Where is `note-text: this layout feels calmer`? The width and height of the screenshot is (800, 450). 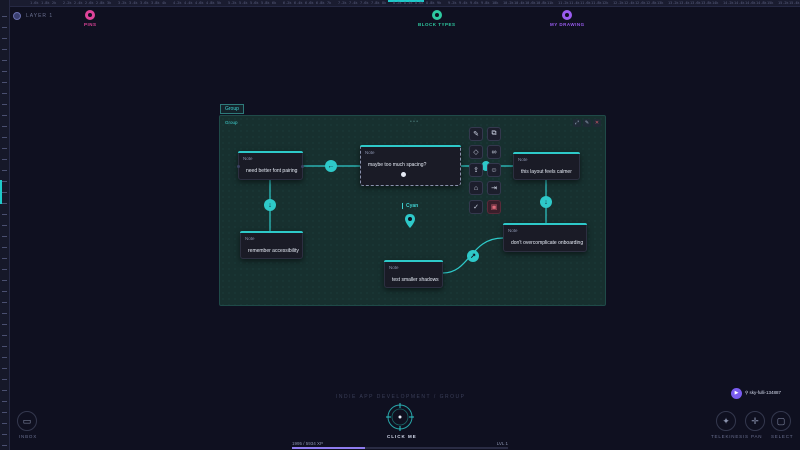 note-text: this layout feels calmer is located at coordinates (546, 172).